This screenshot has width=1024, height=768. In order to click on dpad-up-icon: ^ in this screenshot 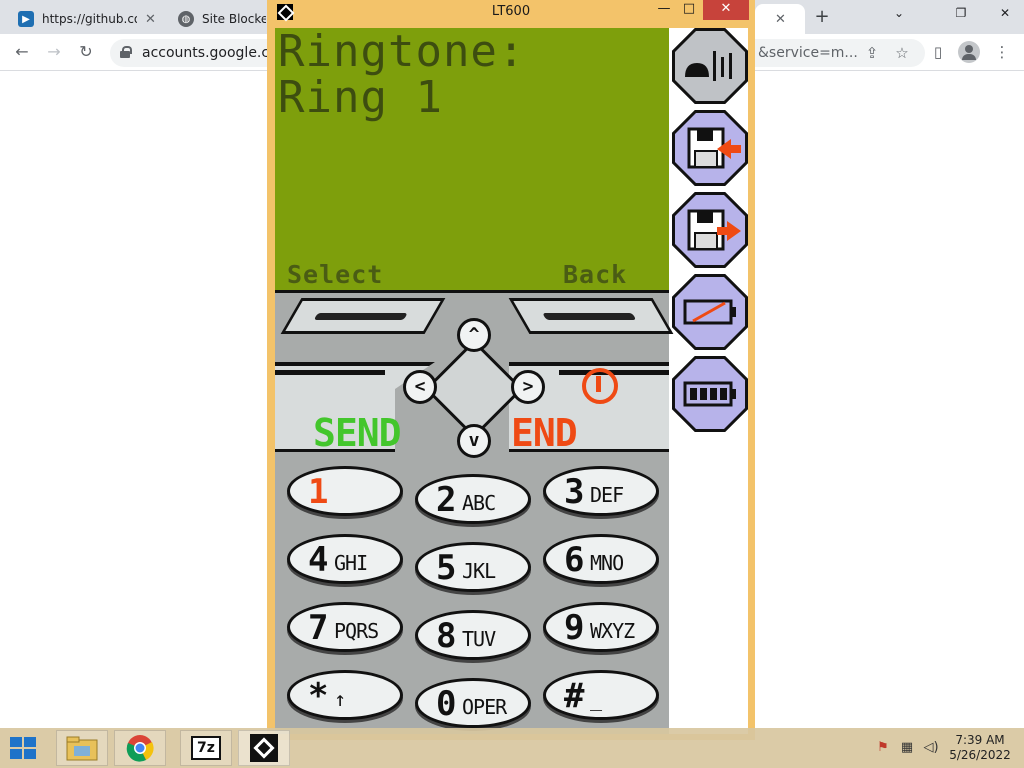, I will do `click(474, 335)`.